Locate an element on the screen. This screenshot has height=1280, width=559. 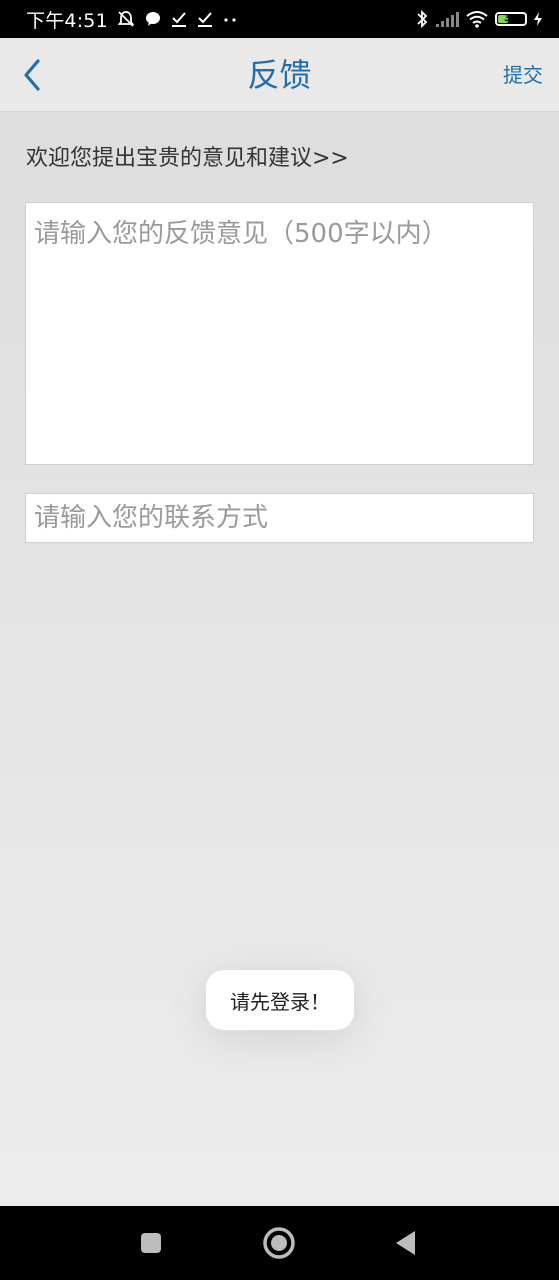
intro-text: 欢迎您提出宝贵的意见和建议>> is located at coordinates (187, 158).